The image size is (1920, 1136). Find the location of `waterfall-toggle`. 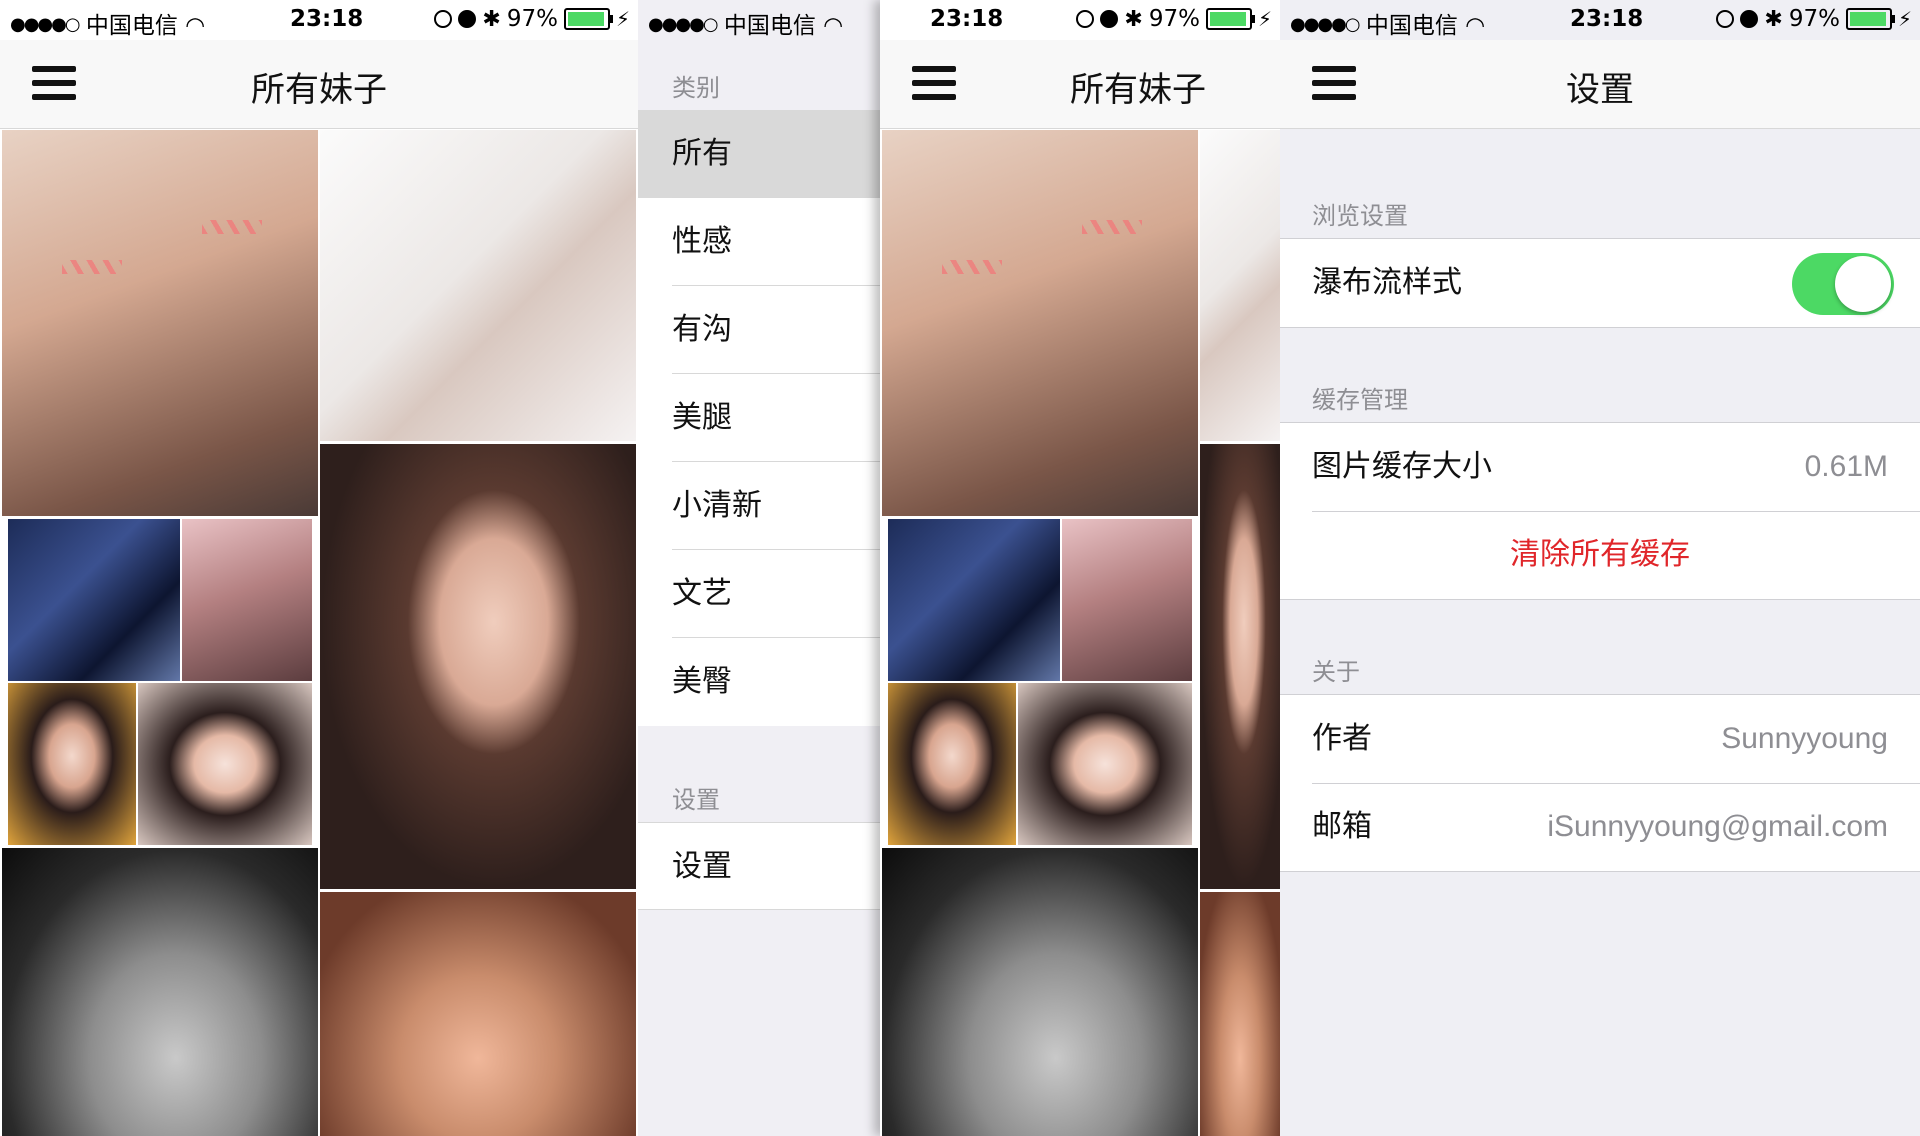

waterfall-toggle is located at coordinates (1843, 284).